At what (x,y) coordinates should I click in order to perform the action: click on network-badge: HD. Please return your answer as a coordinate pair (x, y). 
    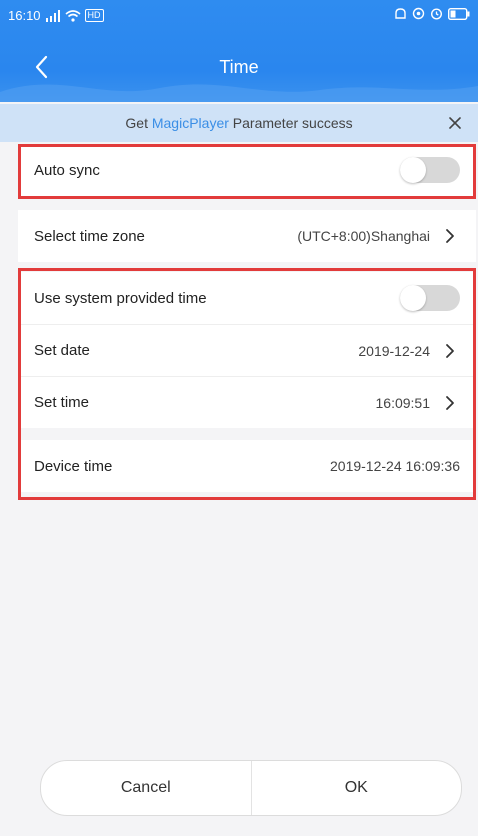
    Looking at the image, I should click on (94, 15).